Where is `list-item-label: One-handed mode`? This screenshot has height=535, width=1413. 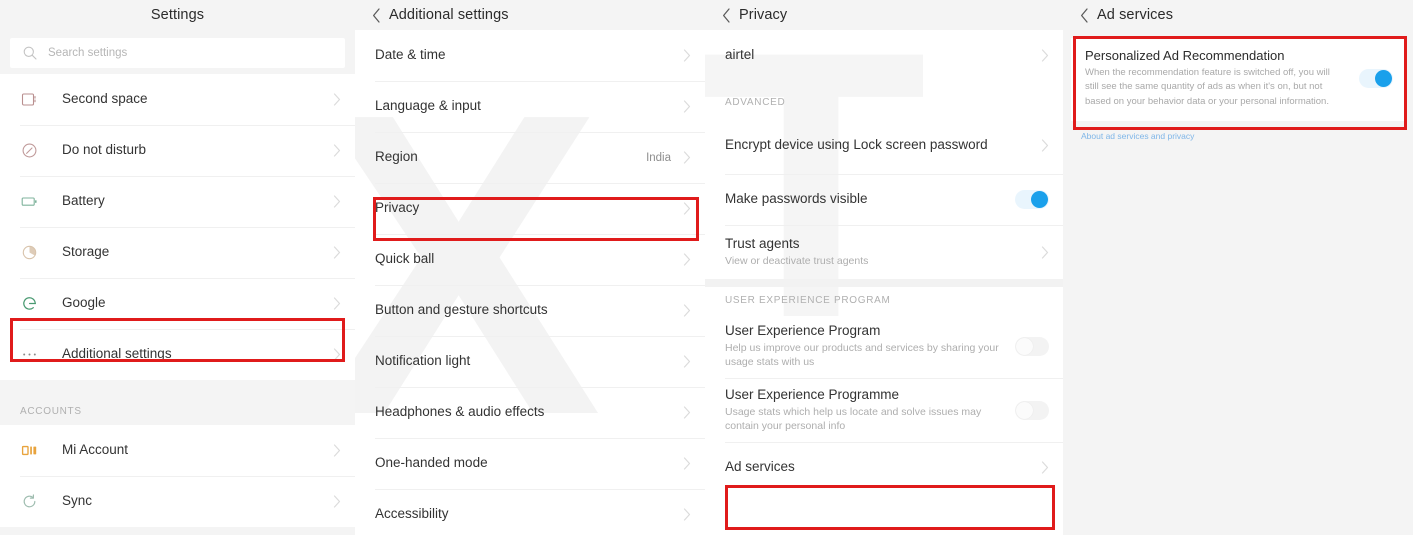 list-item-label: One-handed mode is located at coordinates (431, 463).